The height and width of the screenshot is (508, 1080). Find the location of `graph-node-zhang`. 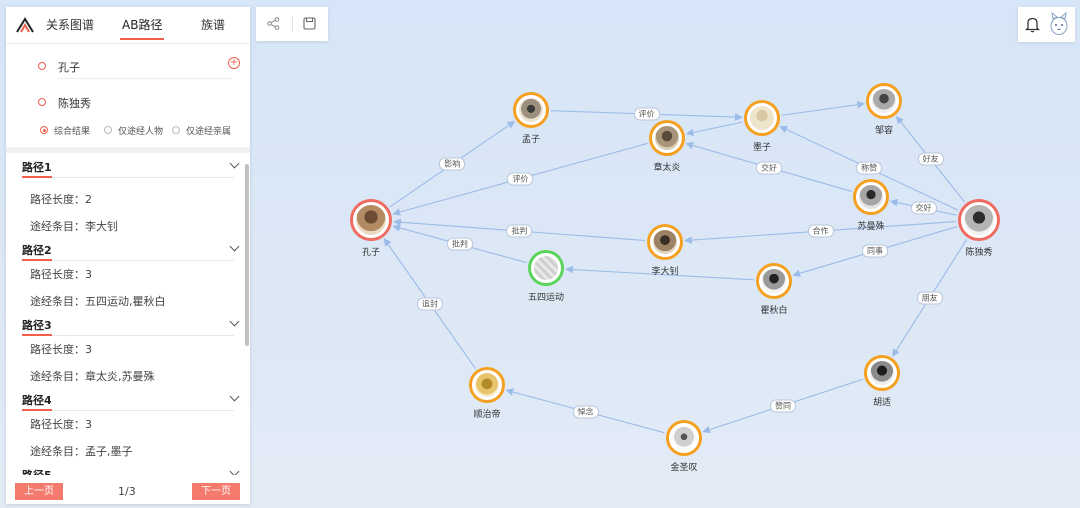

graph-node-zhang is located at coordinates (667, 138).